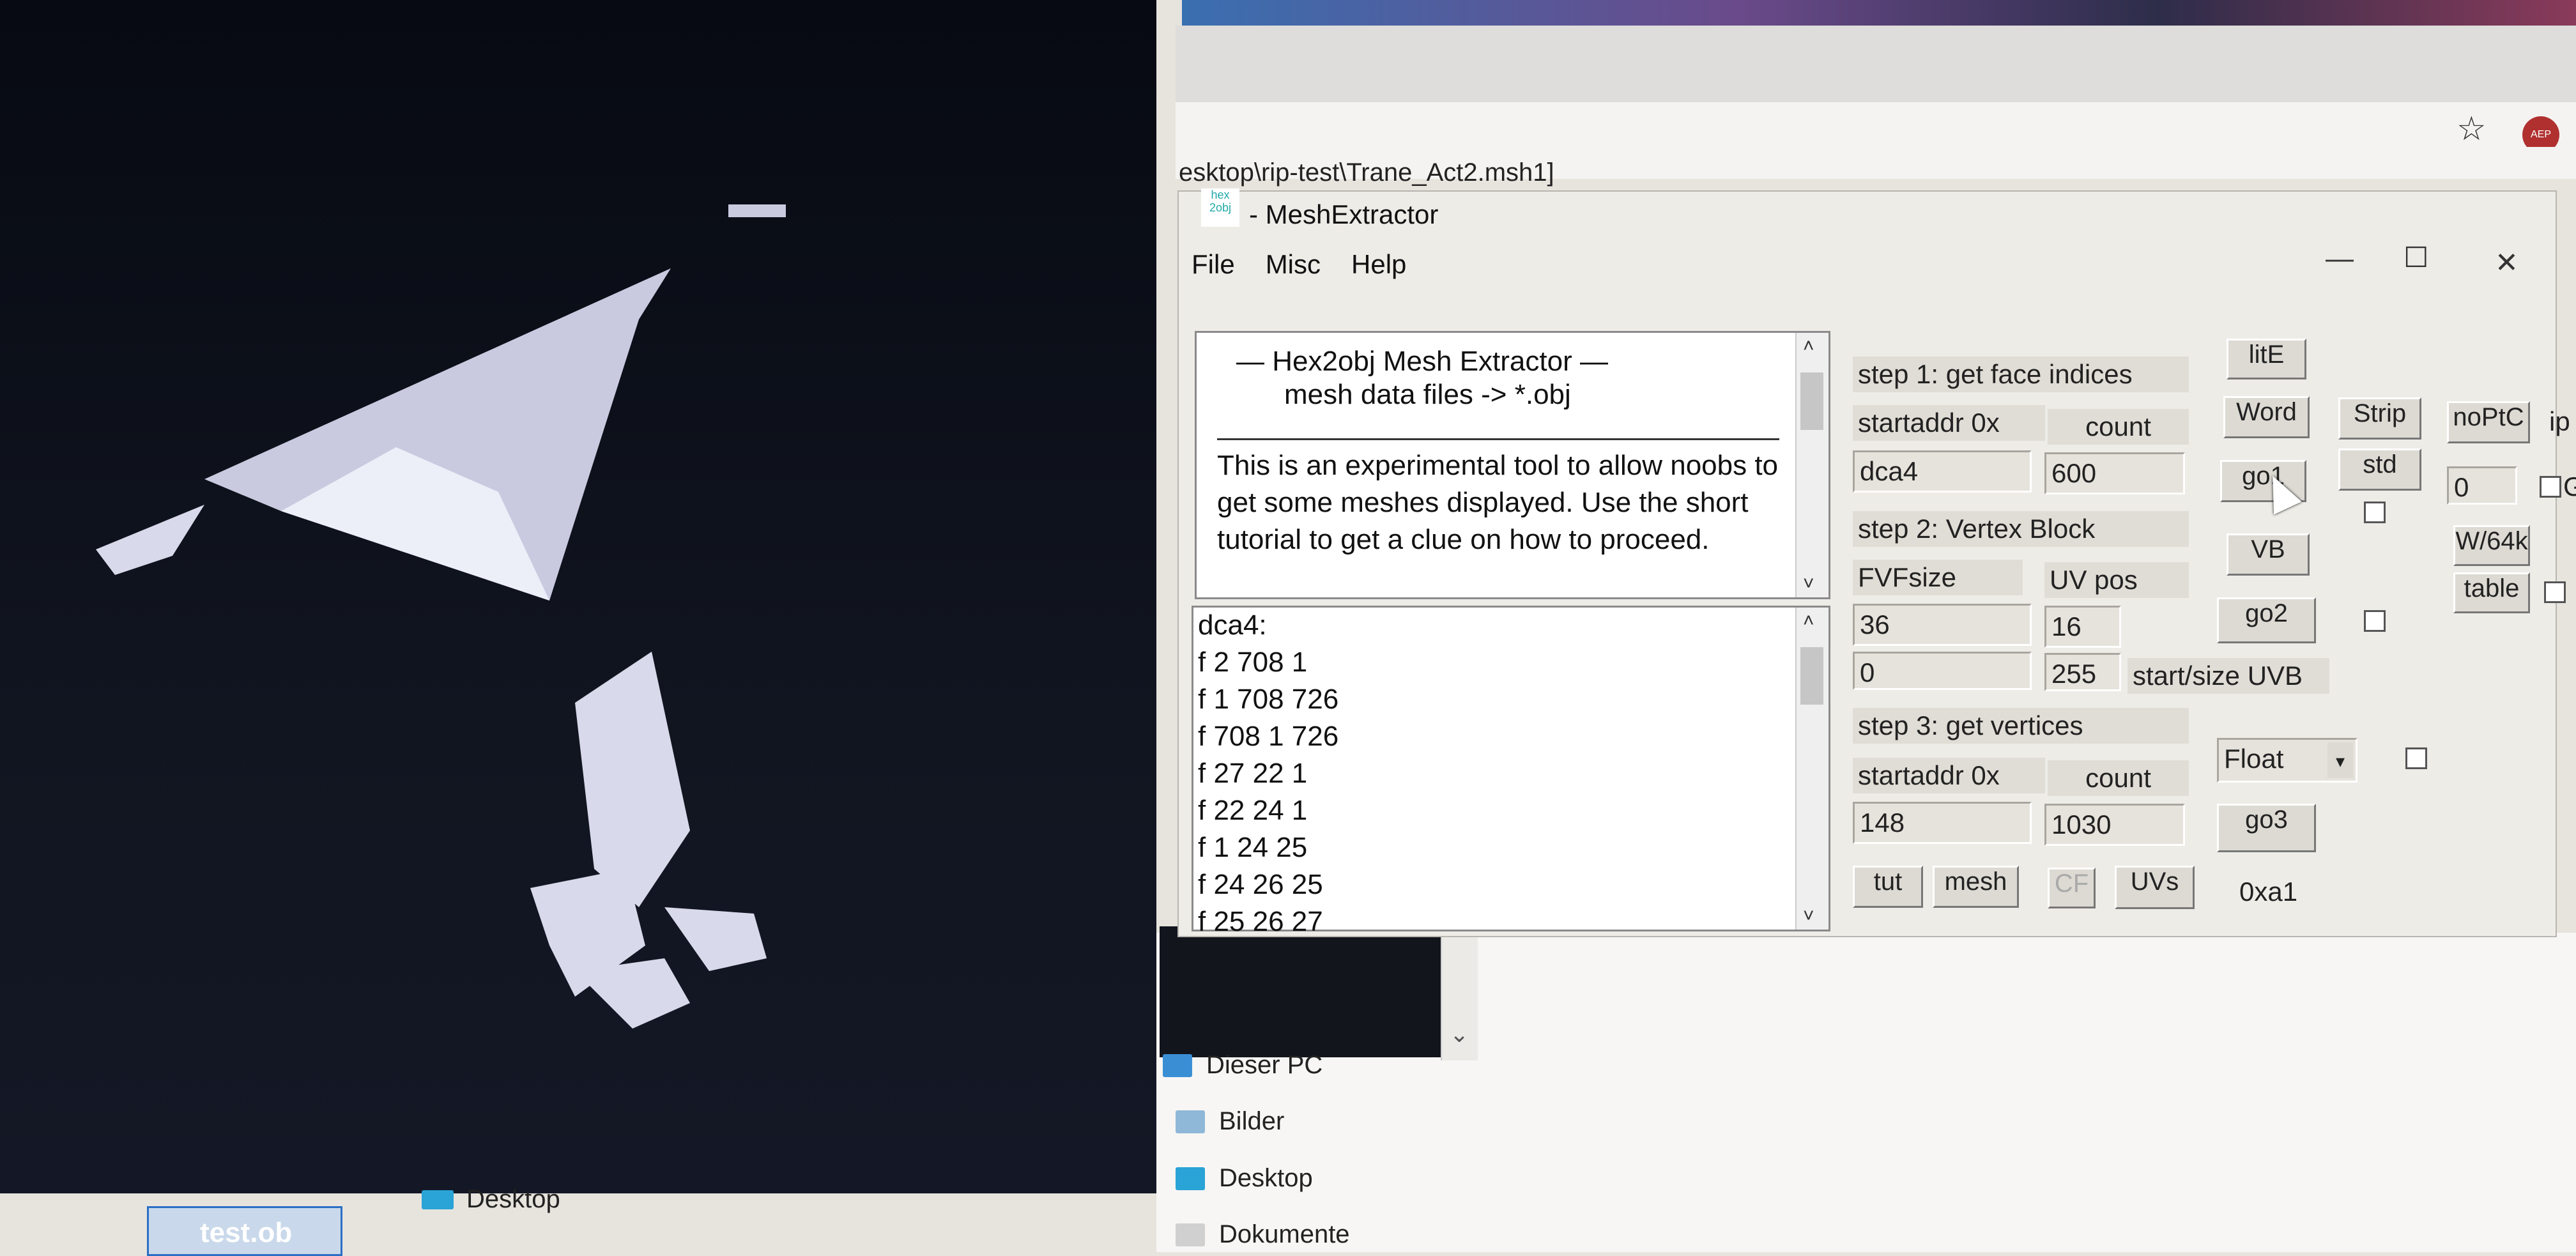 The height and width of the screenshot is (1256, 2576). What do you see at coordinates (2416, 257) in the screenshot?
I see `maximize-button: ☐` at bounding box center [2416, 257].